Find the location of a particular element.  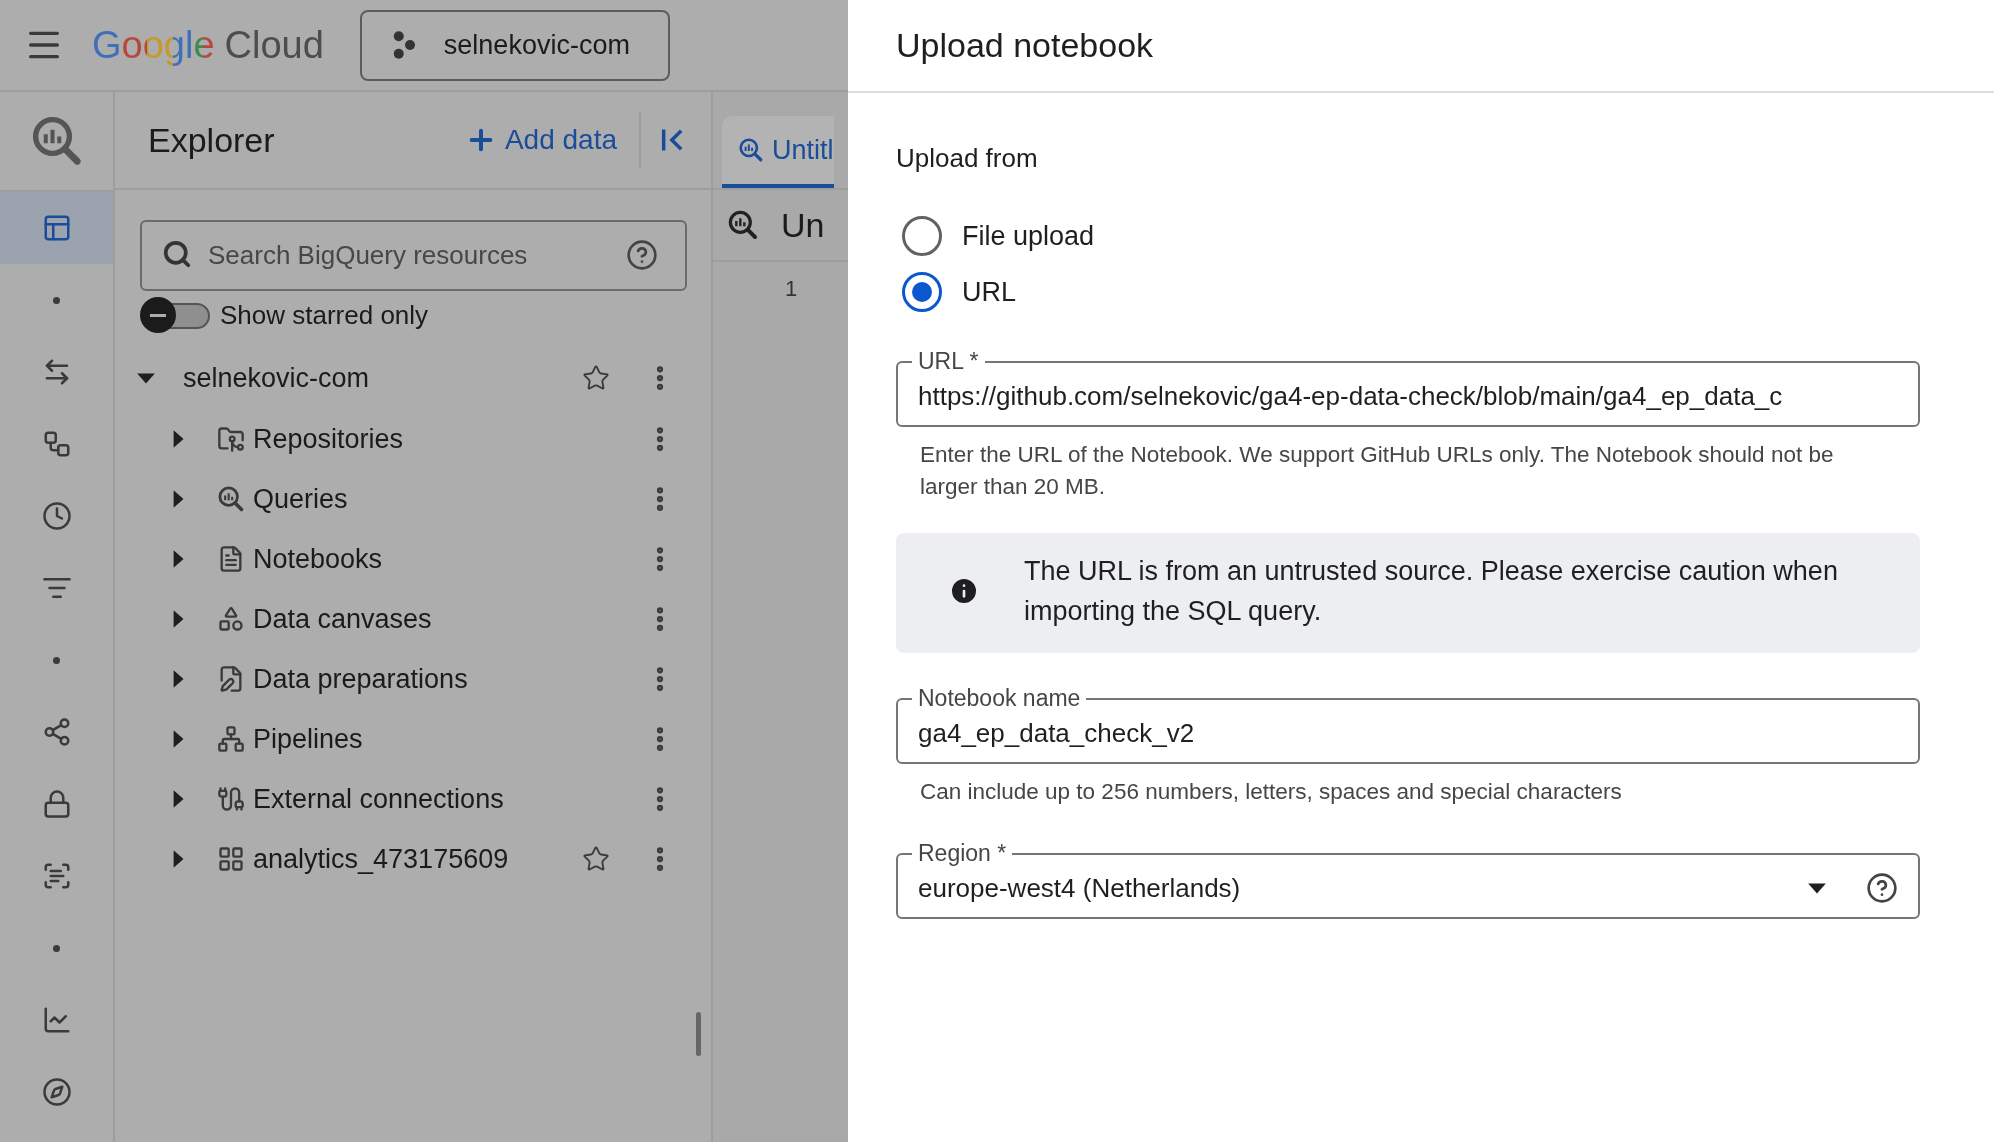

radio-label: URL is located at coordinates (989, 292).